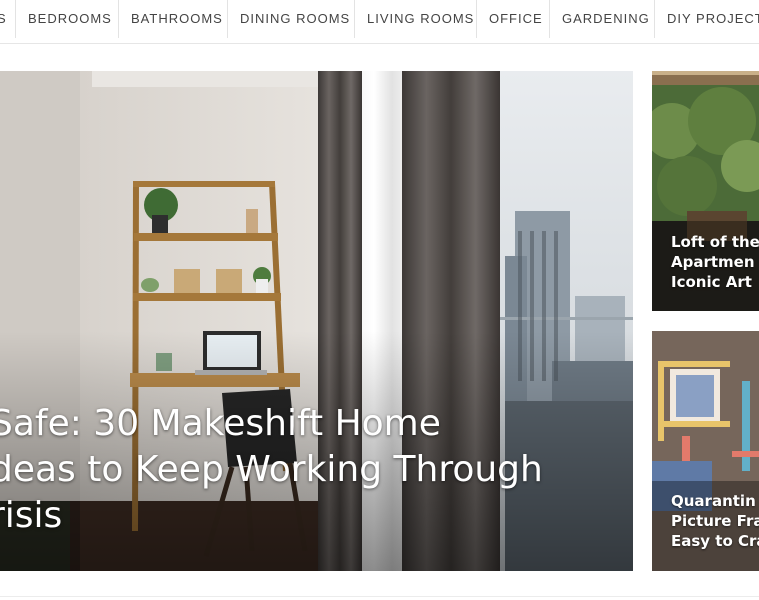 The height and width of the screenshot is (600, 759). I want to click on nav-item-bathrooms: BATHROOMS, so click(177, 19).